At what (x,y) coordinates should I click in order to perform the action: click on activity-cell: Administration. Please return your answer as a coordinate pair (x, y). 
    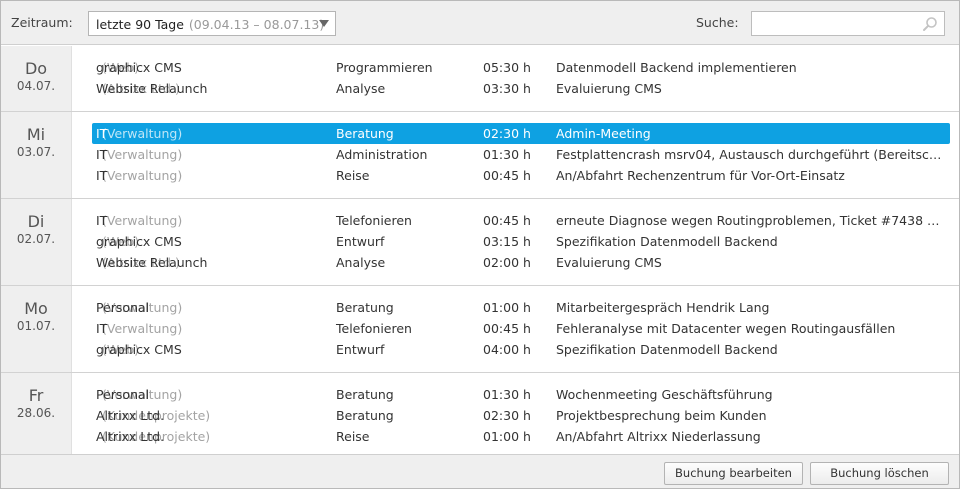
    Looking at the image, I should click on (382, 154).